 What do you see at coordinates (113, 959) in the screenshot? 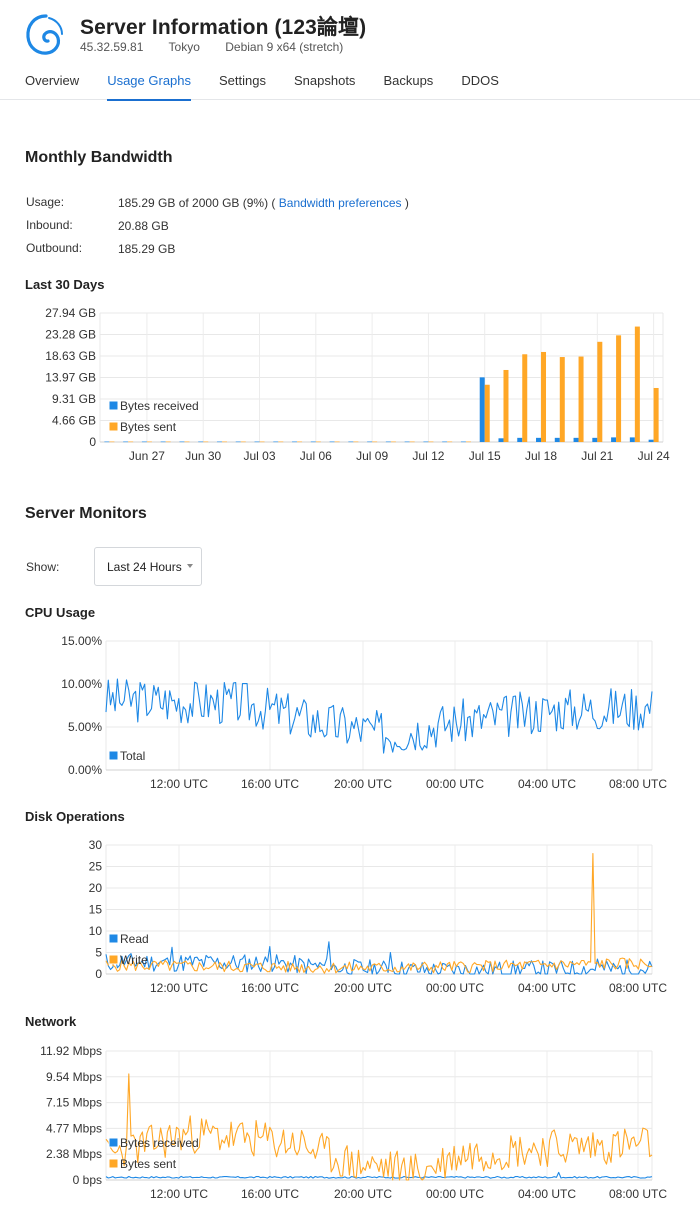
I see `legend-swatch-write` at bounding box center [113, 959].